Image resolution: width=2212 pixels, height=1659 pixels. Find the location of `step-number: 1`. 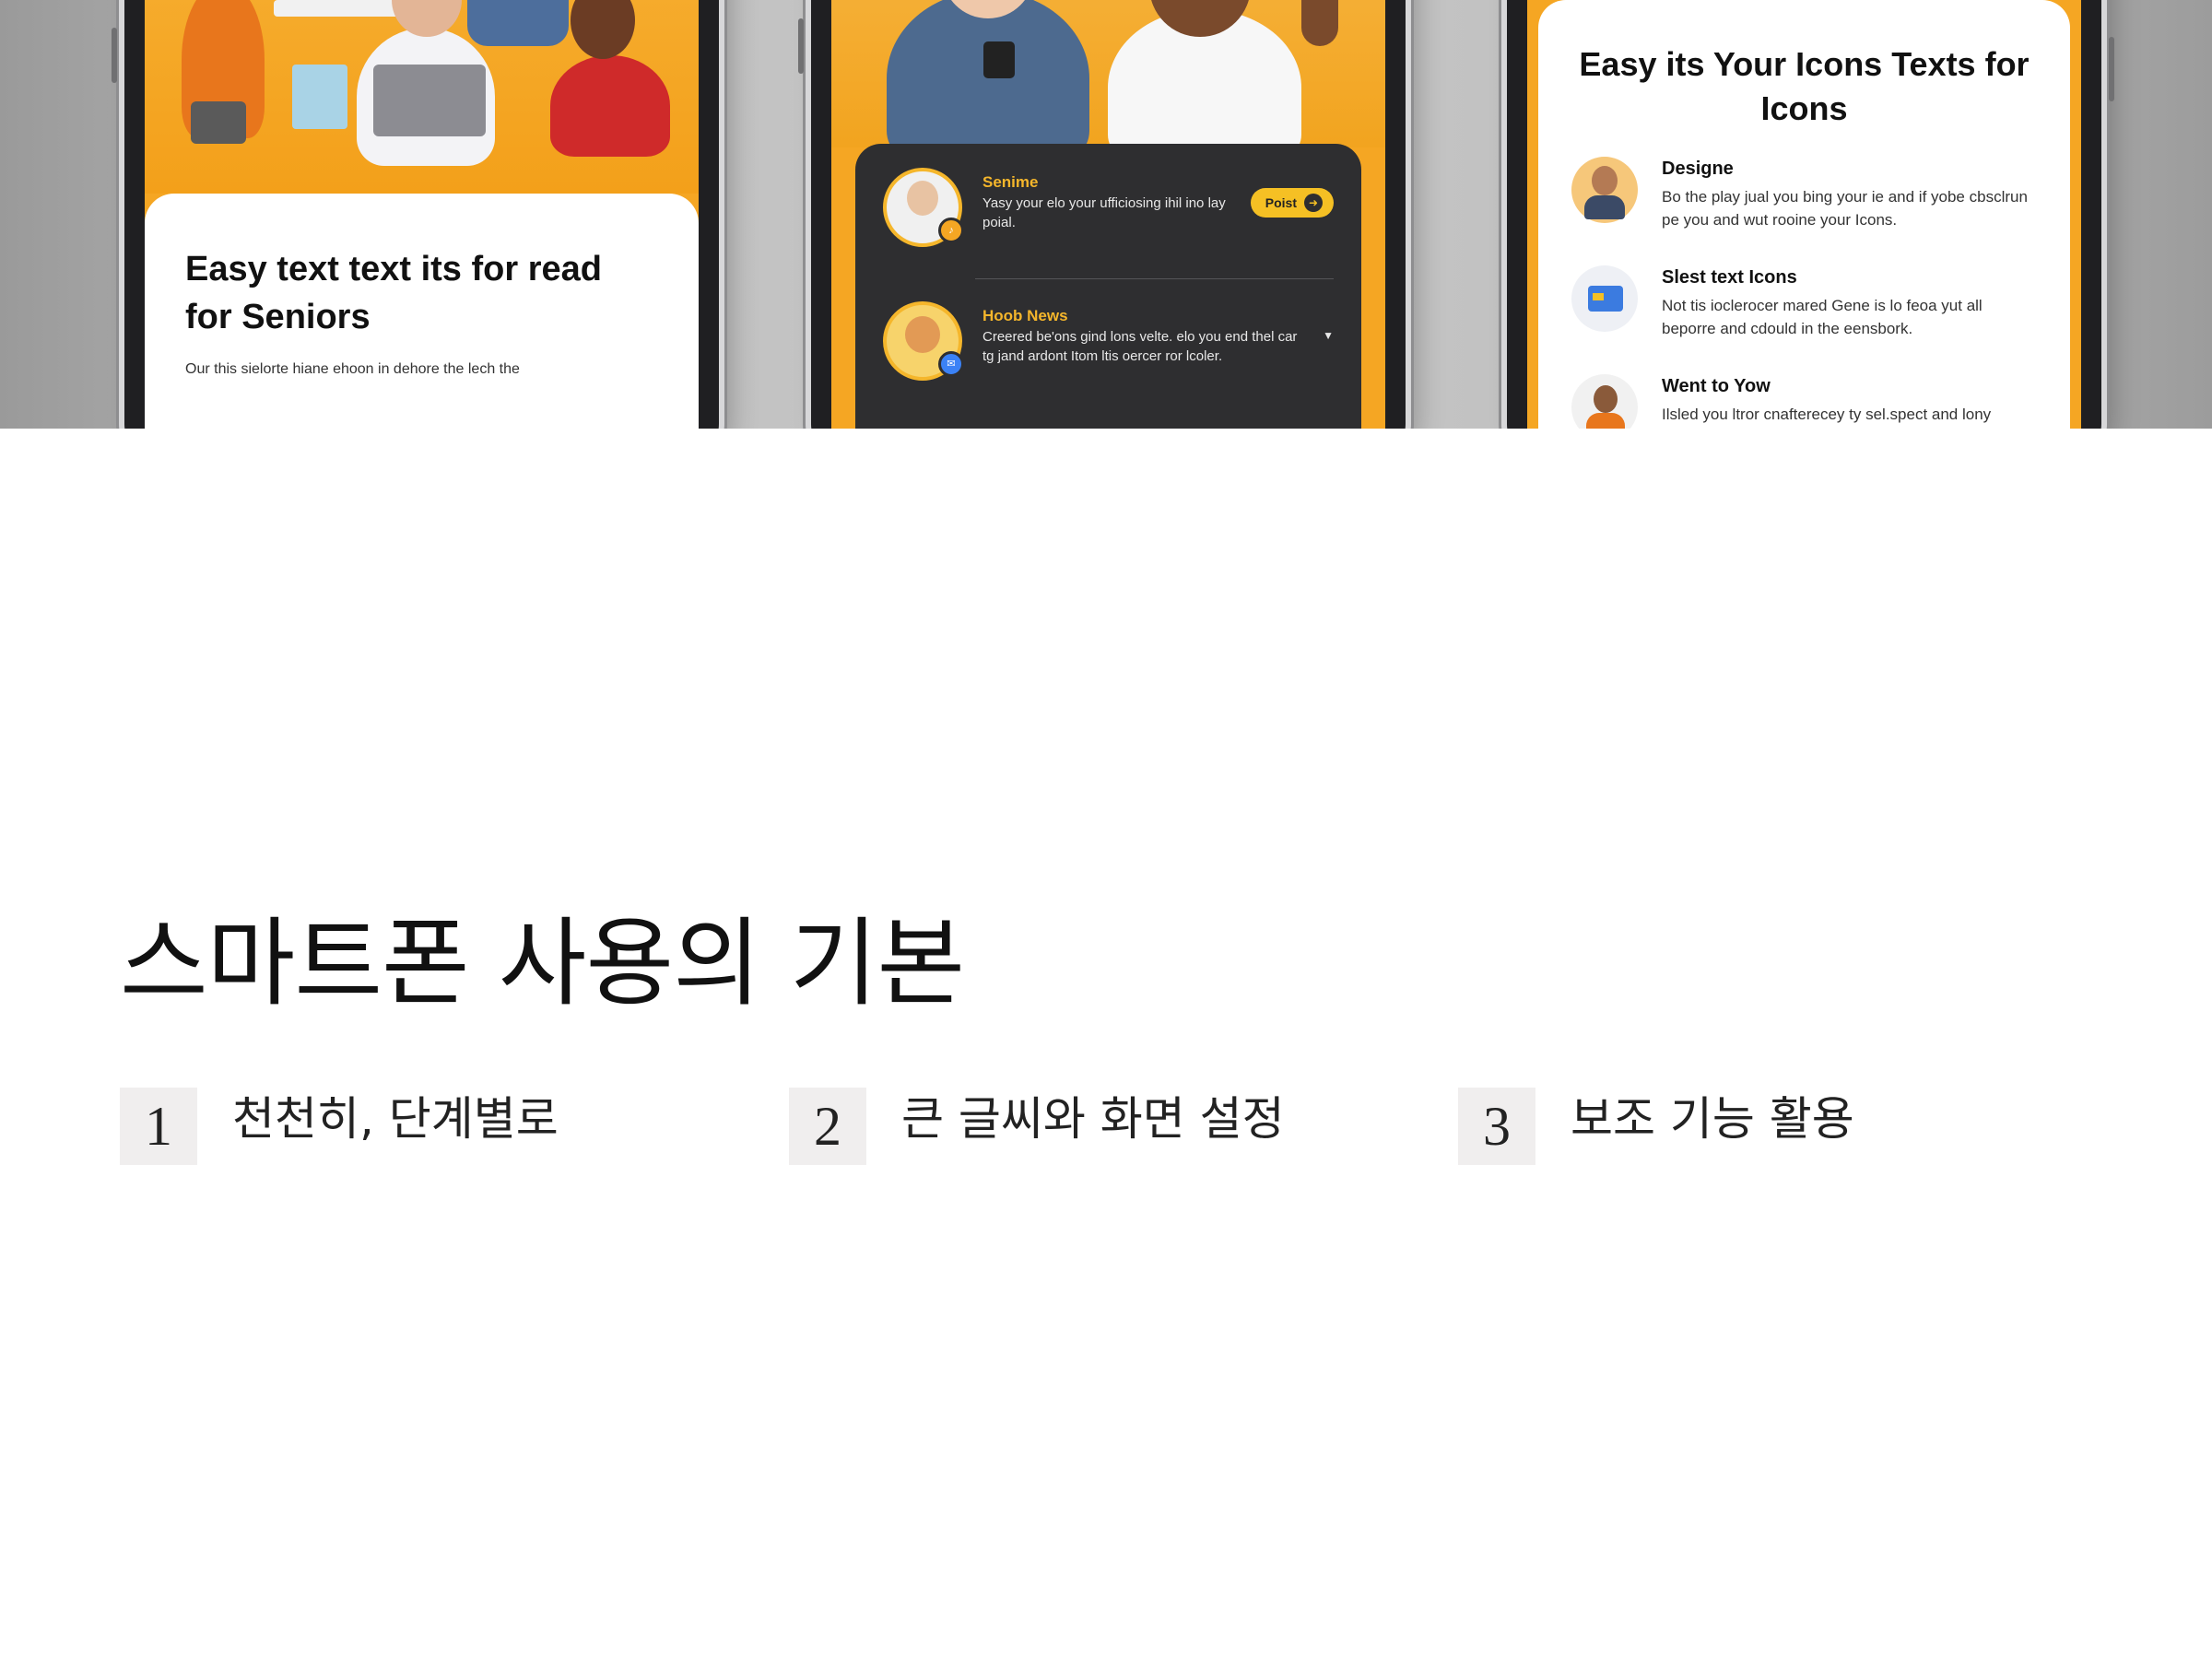

step-number: 1 is located at coordinates (158, 1126).